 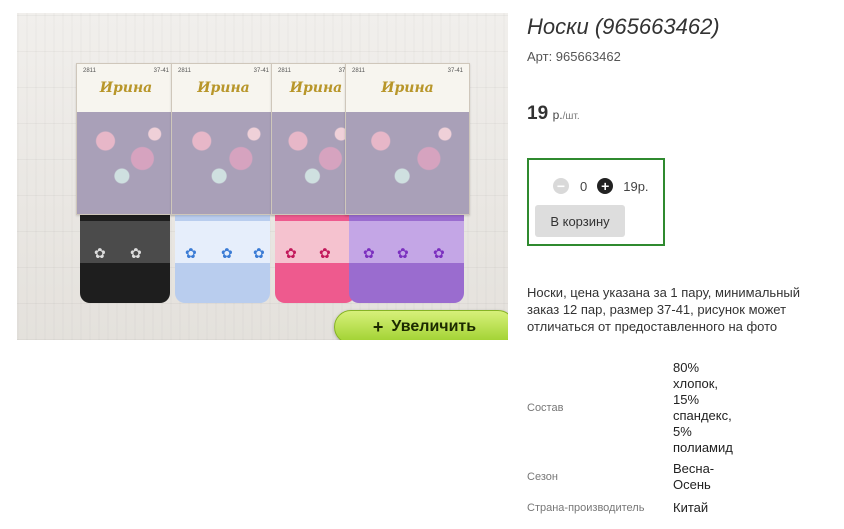 I want to click on property-row: Страна-производитель Китай, so click(x=637, y=508).